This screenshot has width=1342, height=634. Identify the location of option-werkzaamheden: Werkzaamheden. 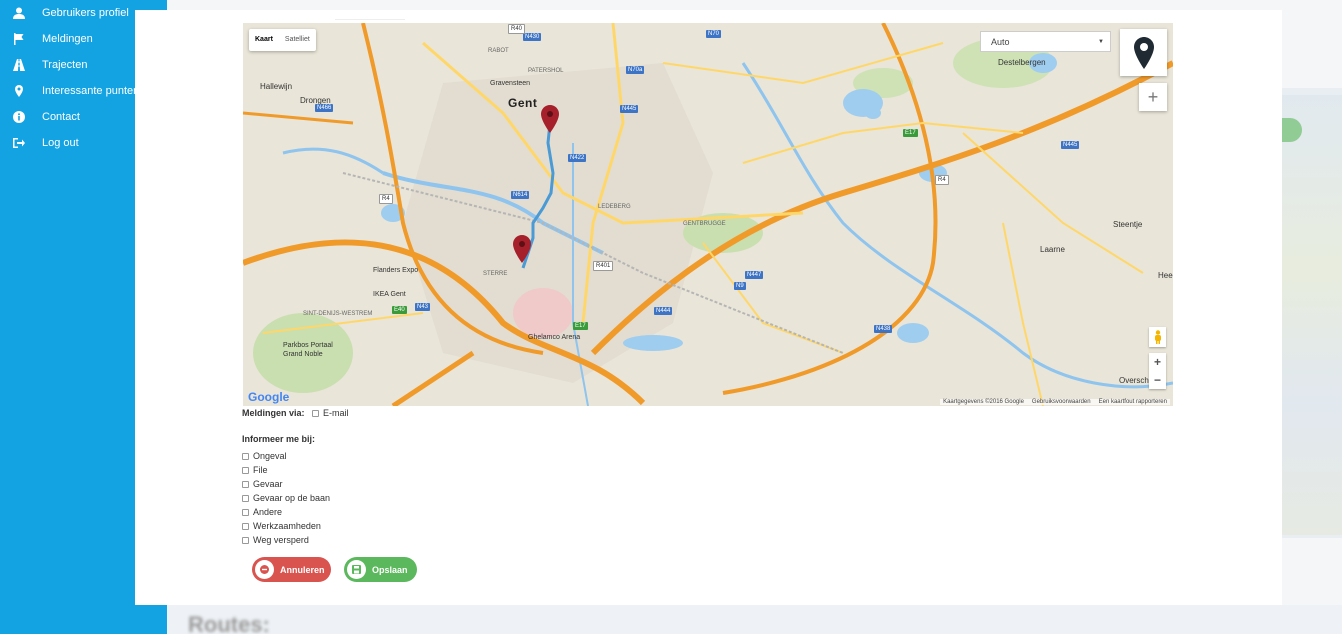
(281, 526).